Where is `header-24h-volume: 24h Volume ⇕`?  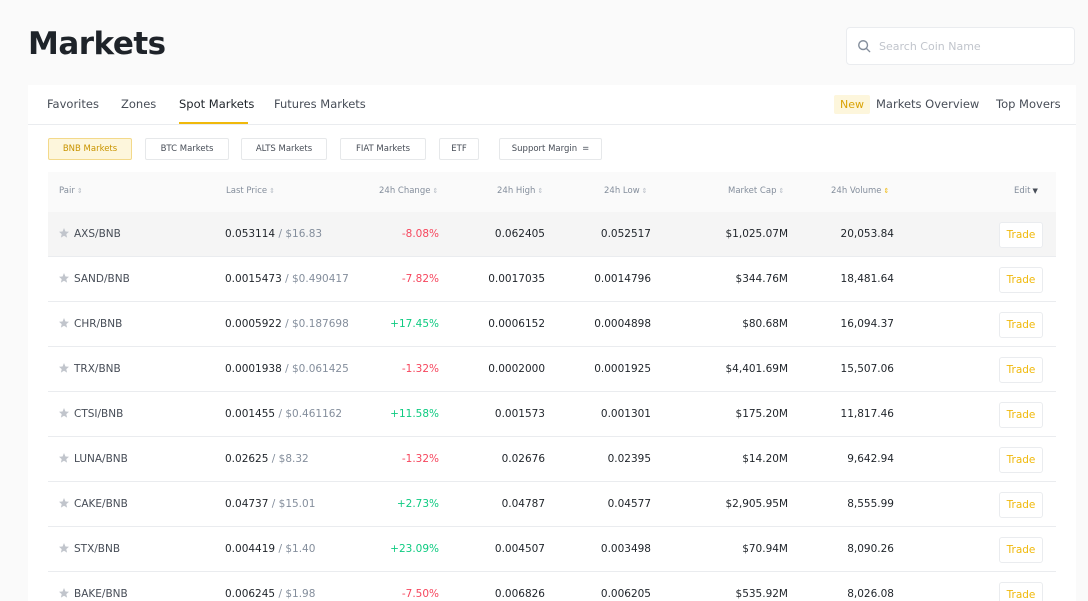 header-24h-volume: 24h Volume ⇕ is located at coordinates (860, 191).